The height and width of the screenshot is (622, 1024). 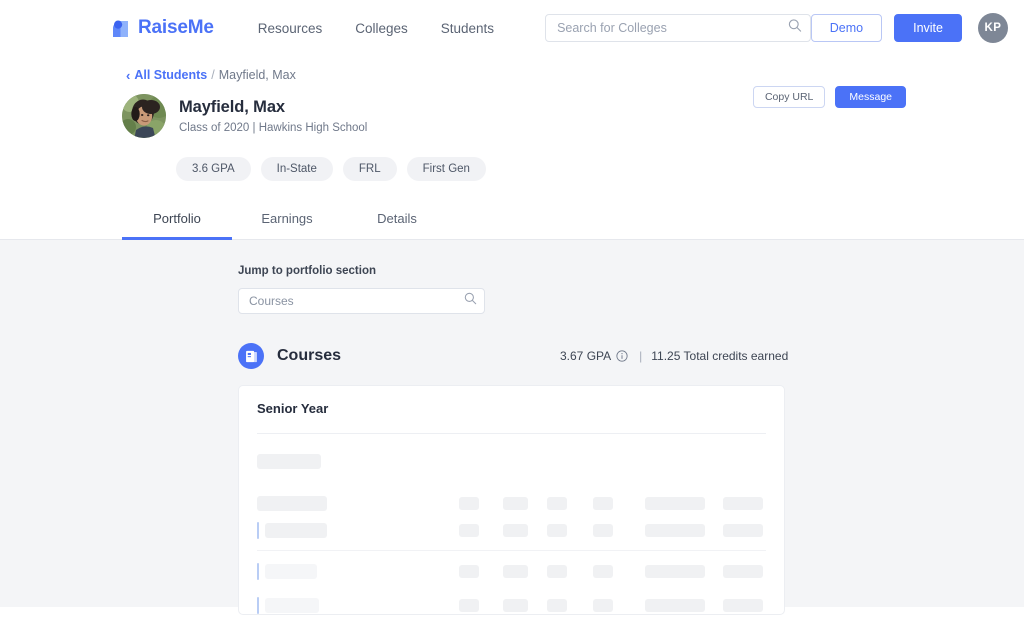 What do you see at coordinates (177, 219) in the screenshot?
I see `tab-portfolio: Portfolio` at bounding box center [177, 219].